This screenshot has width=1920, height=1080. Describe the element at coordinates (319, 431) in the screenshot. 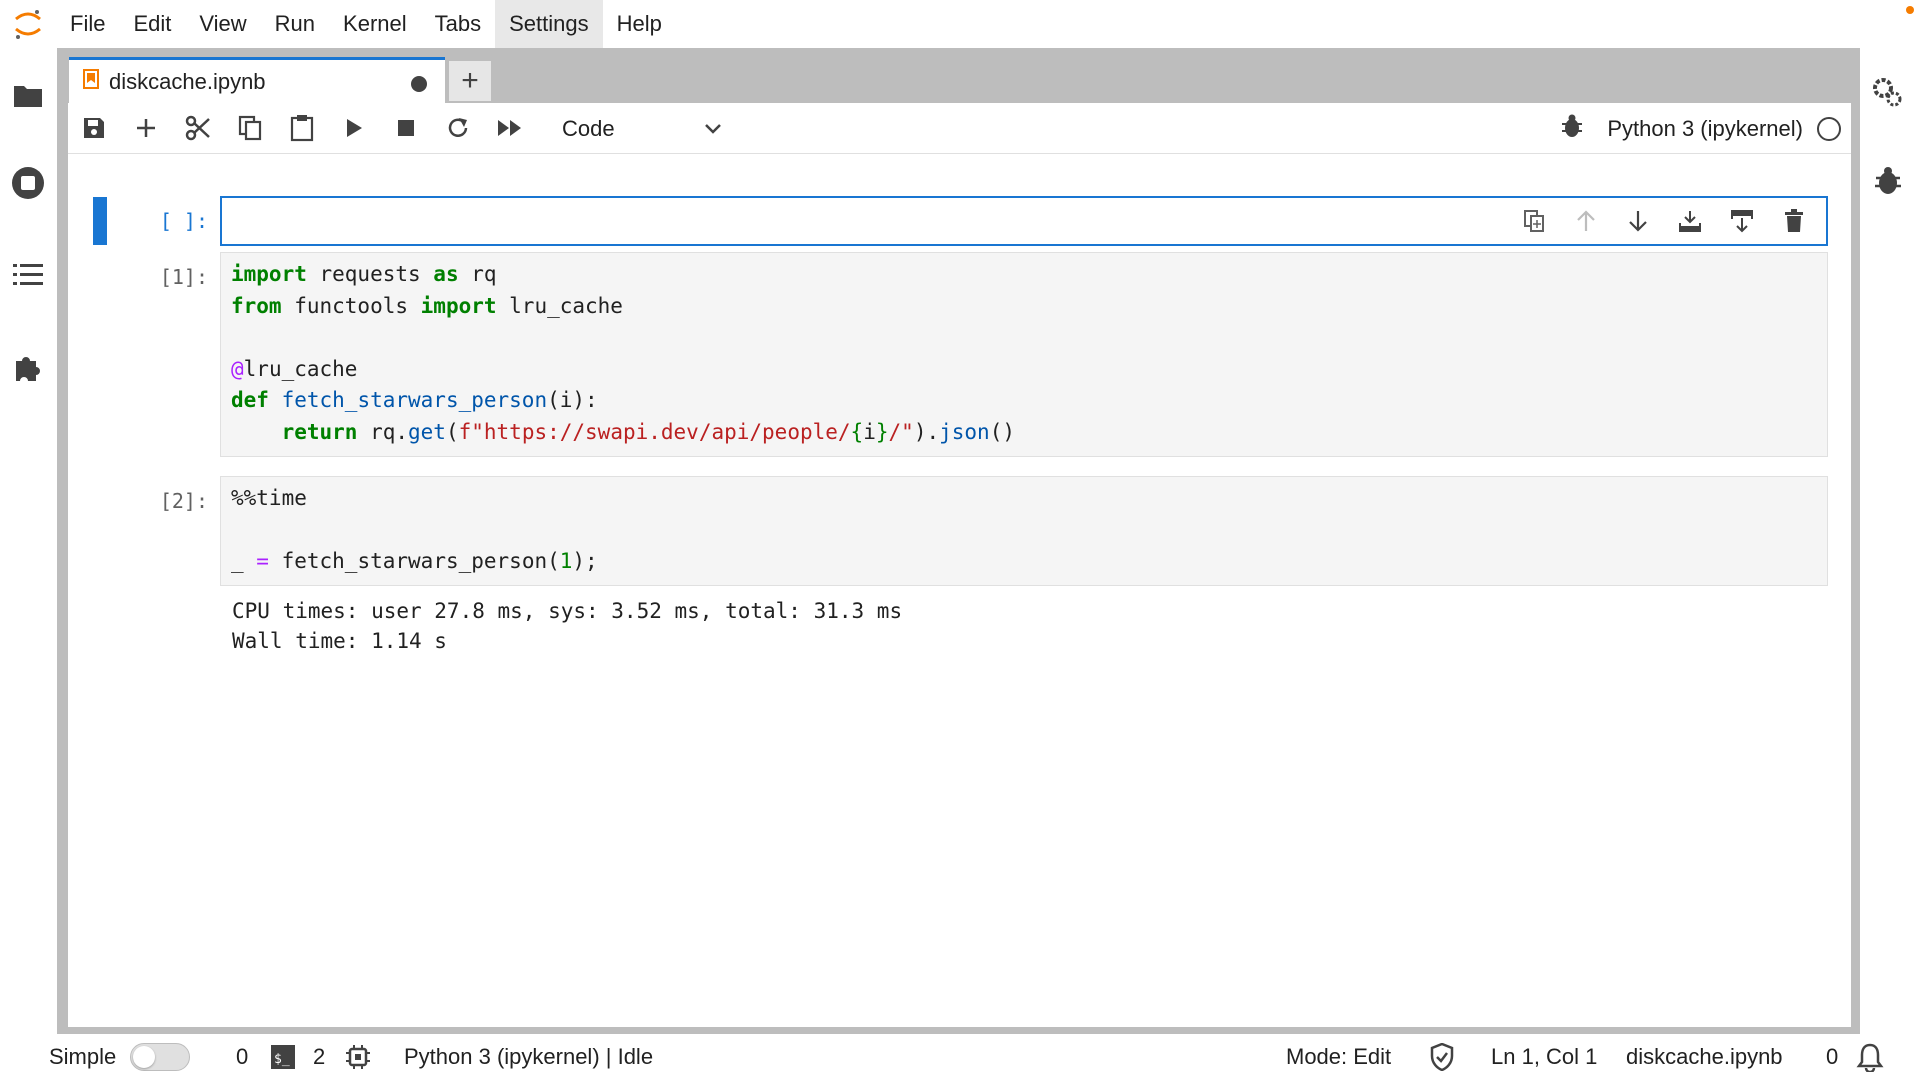

I see `code-token: return` at that location.